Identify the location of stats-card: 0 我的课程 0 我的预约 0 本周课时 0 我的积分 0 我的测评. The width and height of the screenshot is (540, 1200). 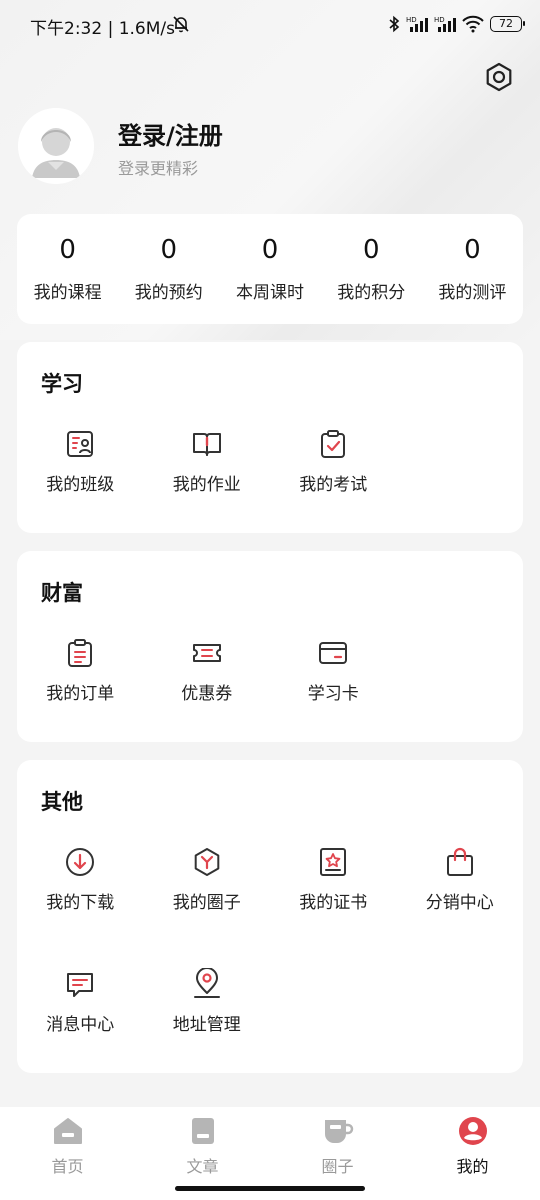
(270, 269).